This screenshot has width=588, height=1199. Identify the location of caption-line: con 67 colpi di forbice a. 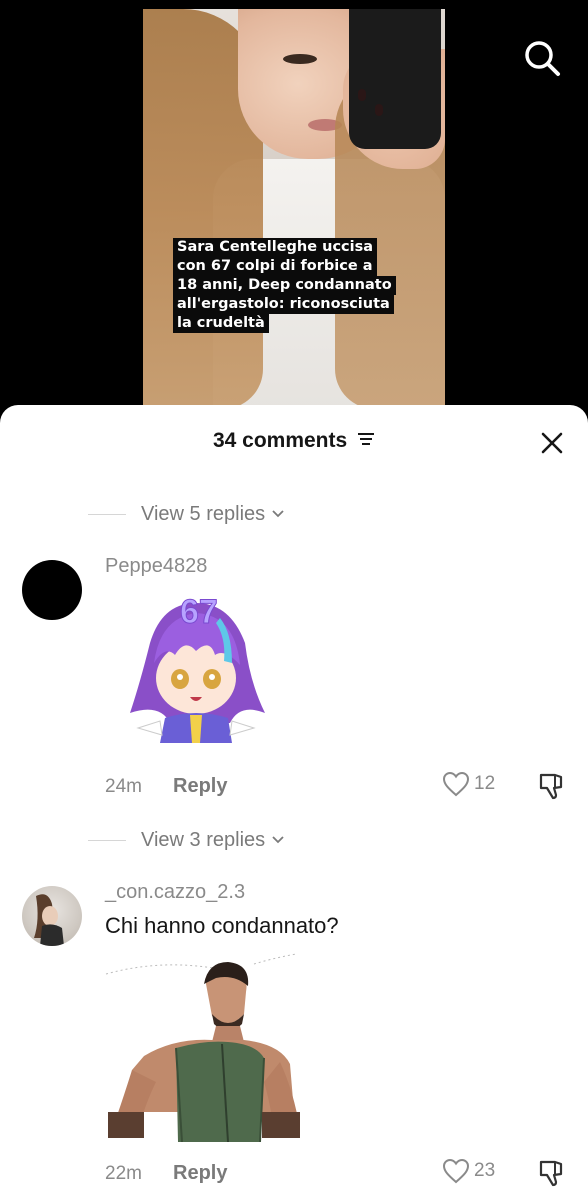
(275, 266).